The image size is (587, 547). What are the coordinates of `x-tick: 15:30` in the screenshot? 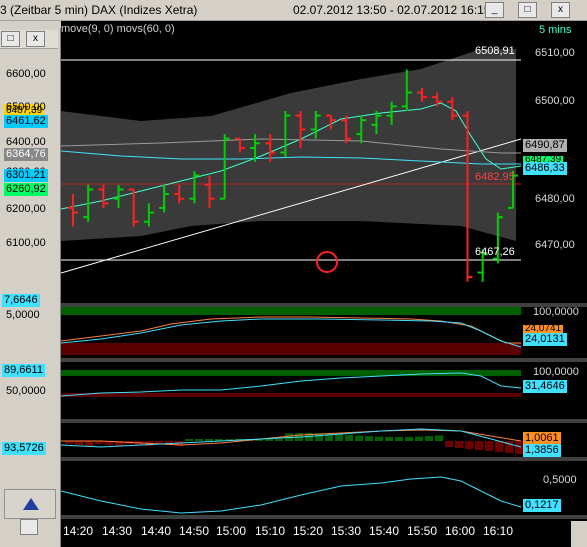 It's located at (346, 531).